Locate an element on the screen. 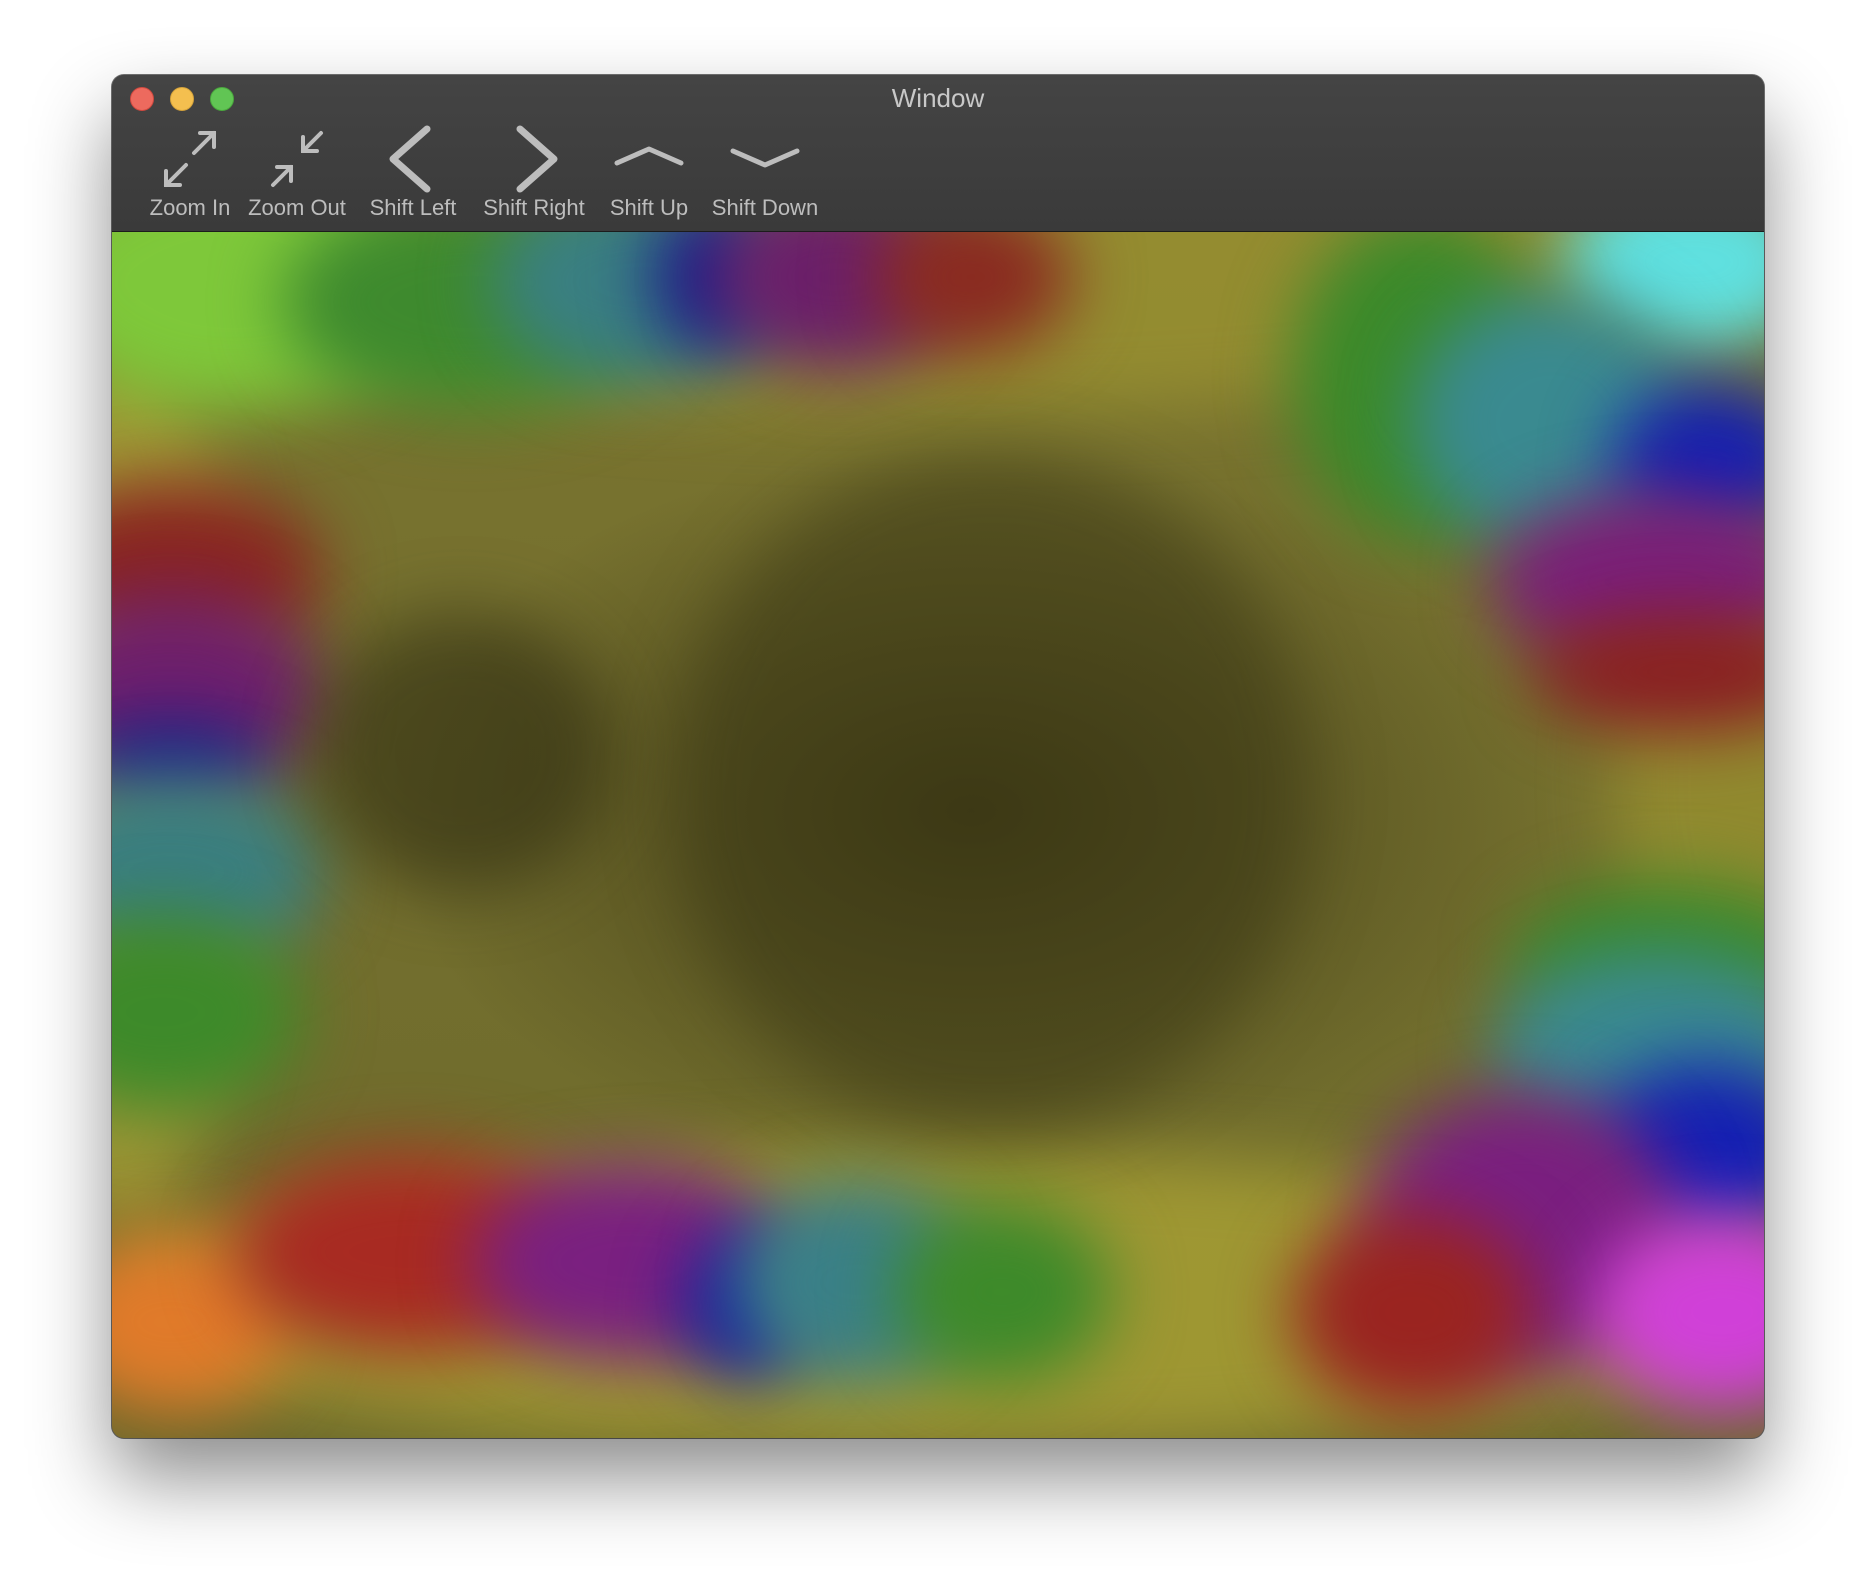  zoom-out-label: Zoom Out is located at coordinates (297, 207).